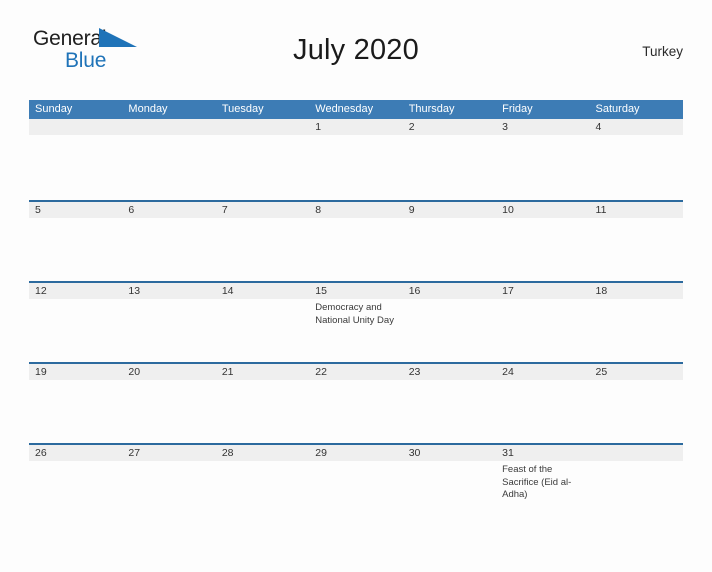 The height and width of the screenshot is (572, 712). Describe the element at coordinates (543, 403) in the screenshot. I see `calendar-day-cell: 24` at that location.